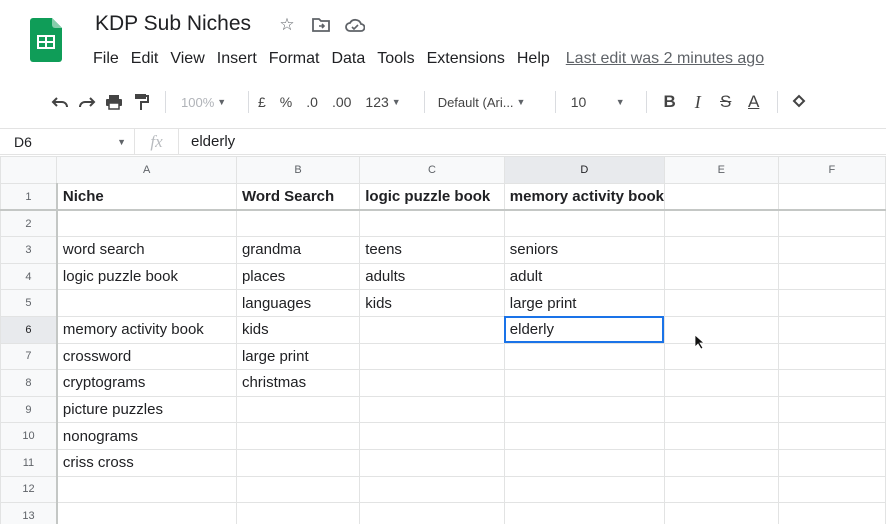 Image resolution: width=886 pixels, height=524 pixels. Describe the element at coordinates (831, 276) in the screenshot. I see `cell-f4` at that location.